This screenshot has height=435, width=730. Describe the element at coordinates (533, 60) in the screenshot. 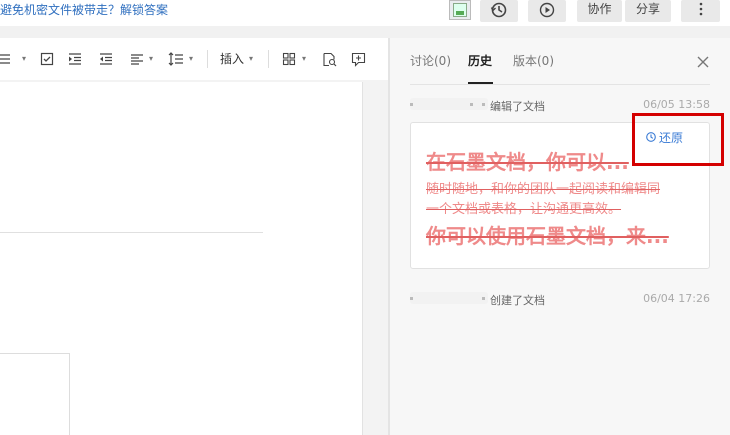

I see `tab-versions: 版本(0)` at that location.